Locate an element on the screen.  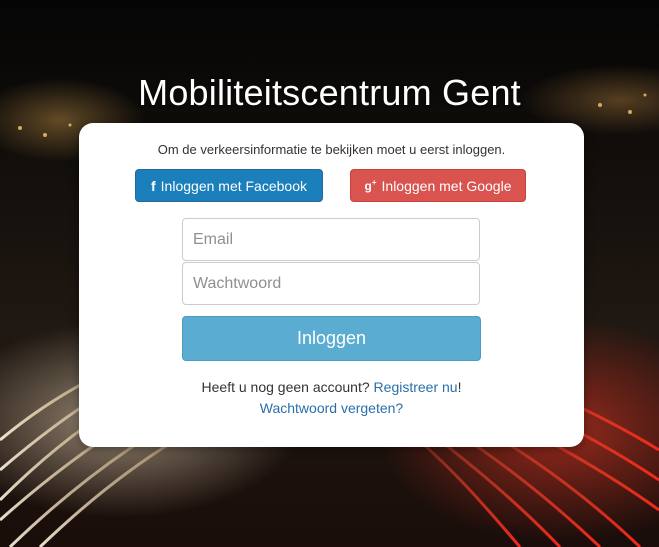
google-login-button: g+ Inloggen met Google is located at coordinates (438, 185).